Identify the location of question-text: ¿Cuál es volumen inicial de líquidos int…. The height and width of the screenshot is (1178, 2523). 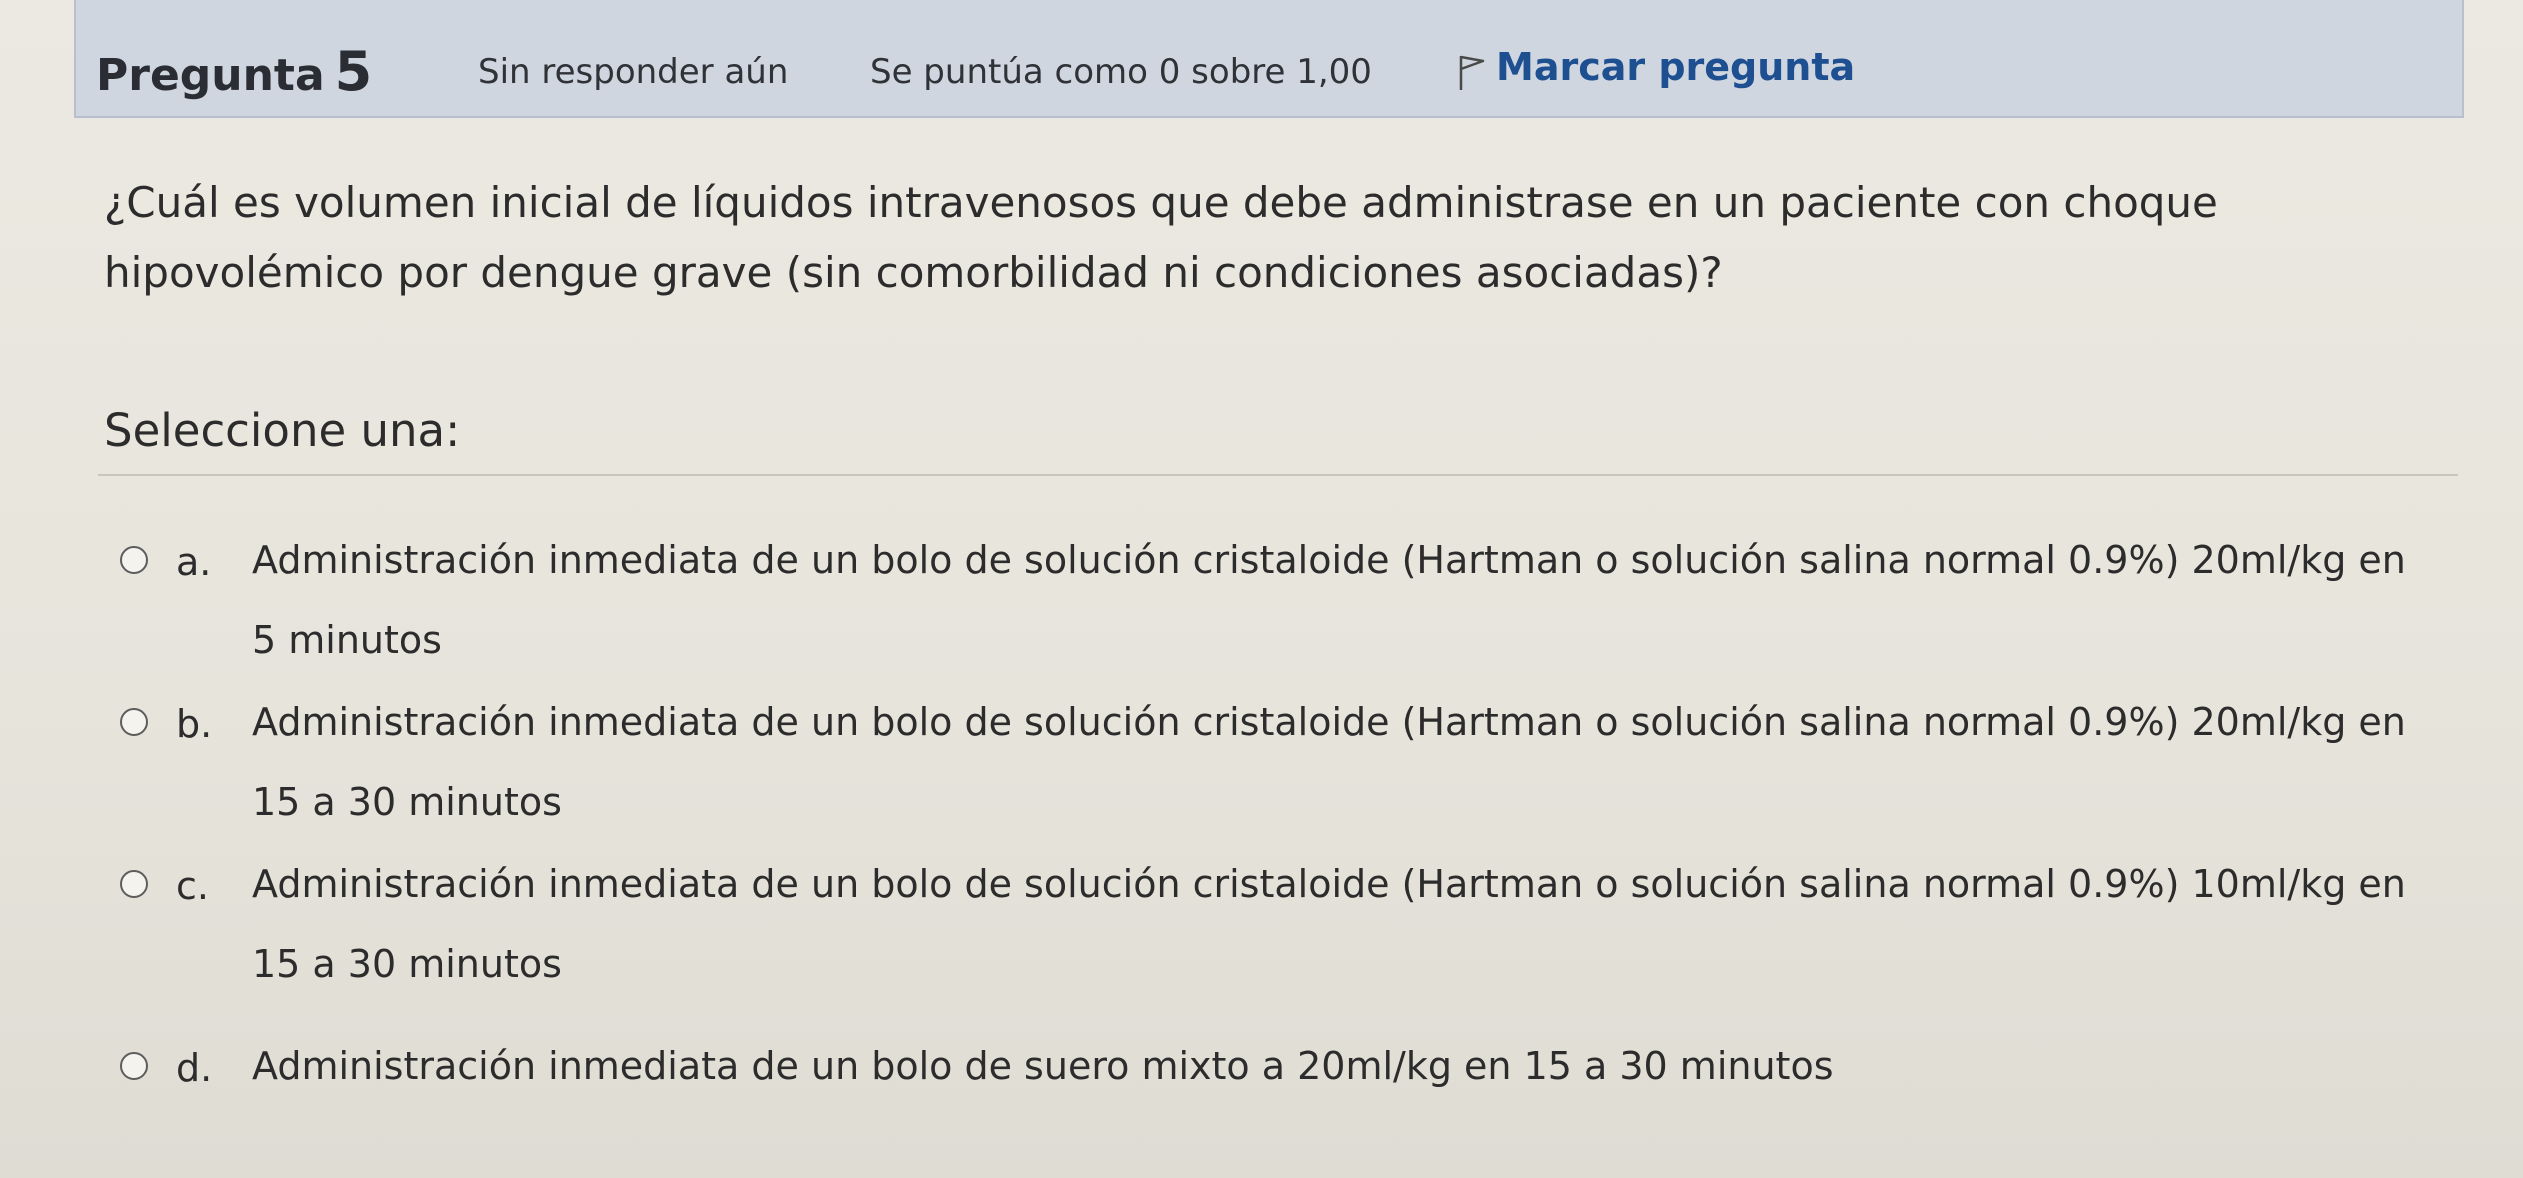
(1161, 237).